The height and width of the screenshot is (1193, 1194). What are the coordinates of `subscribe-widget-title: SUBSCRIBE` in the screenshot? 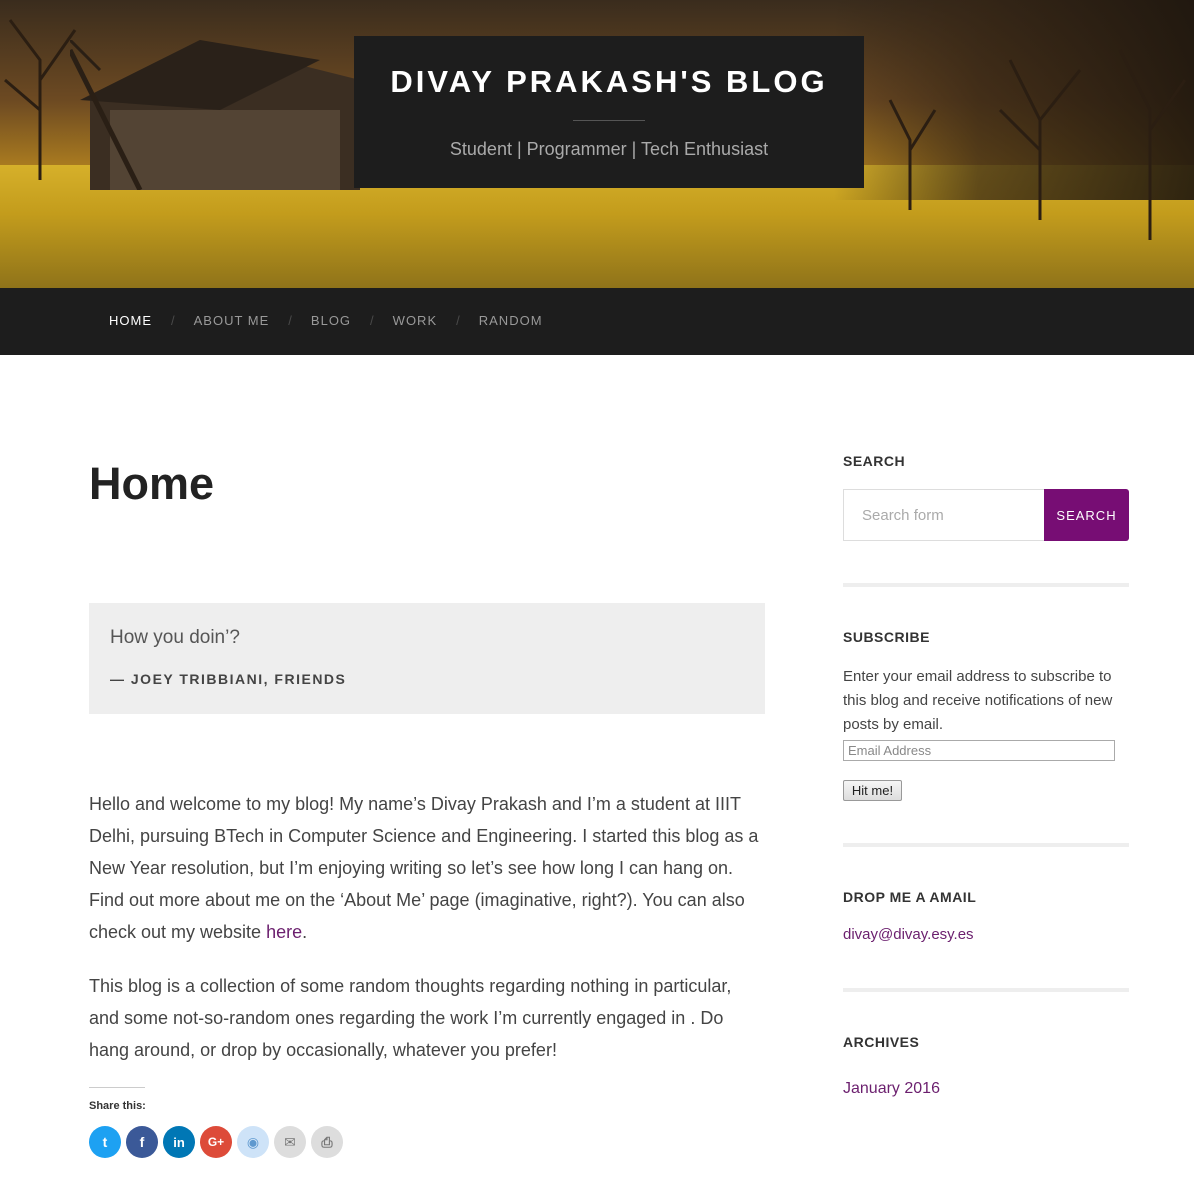 It's located at (886, 637).